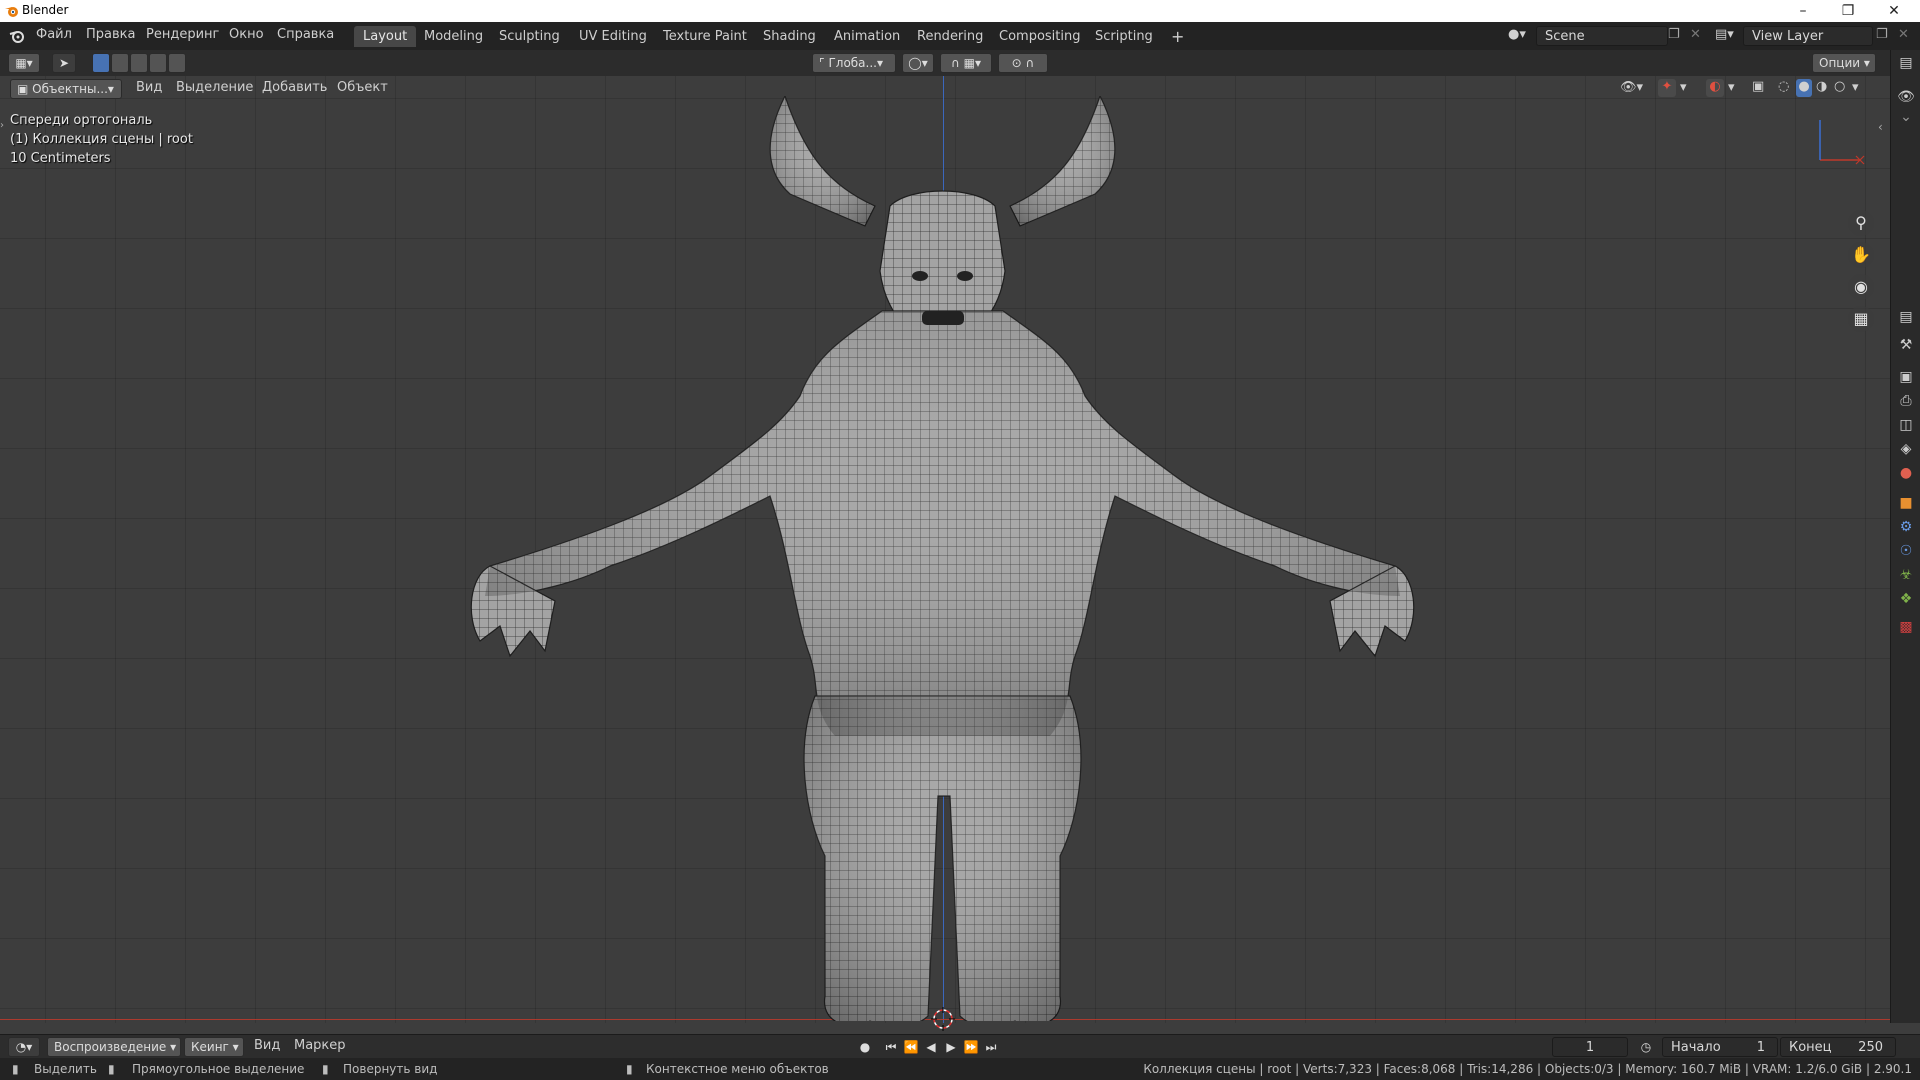 The width and height of the screenshot is (1920, 1080). What do you see at coordinates (1903, 34) in the screenshot?
I see `delete-view-layer-icon: ✕` at bounding box center [1903, 34].